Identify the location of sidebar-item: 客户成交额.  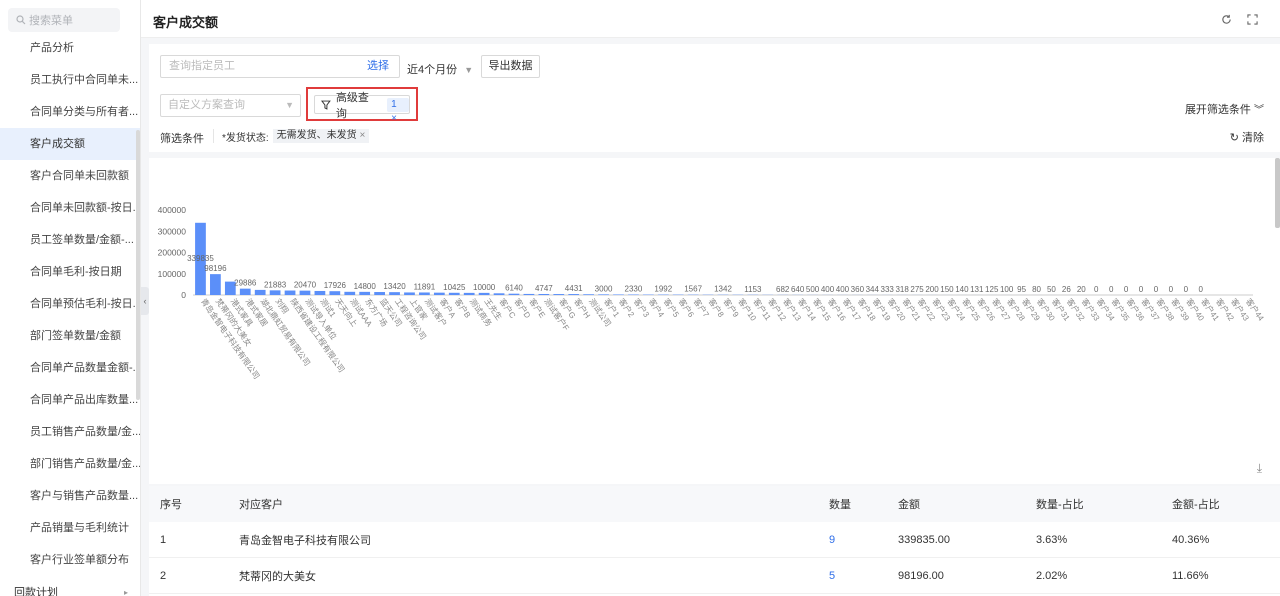
(70, 144).